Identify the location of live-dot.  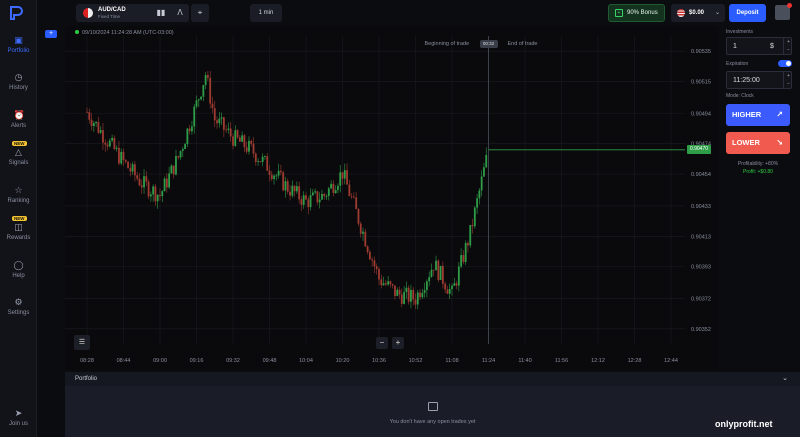
(77, 32).